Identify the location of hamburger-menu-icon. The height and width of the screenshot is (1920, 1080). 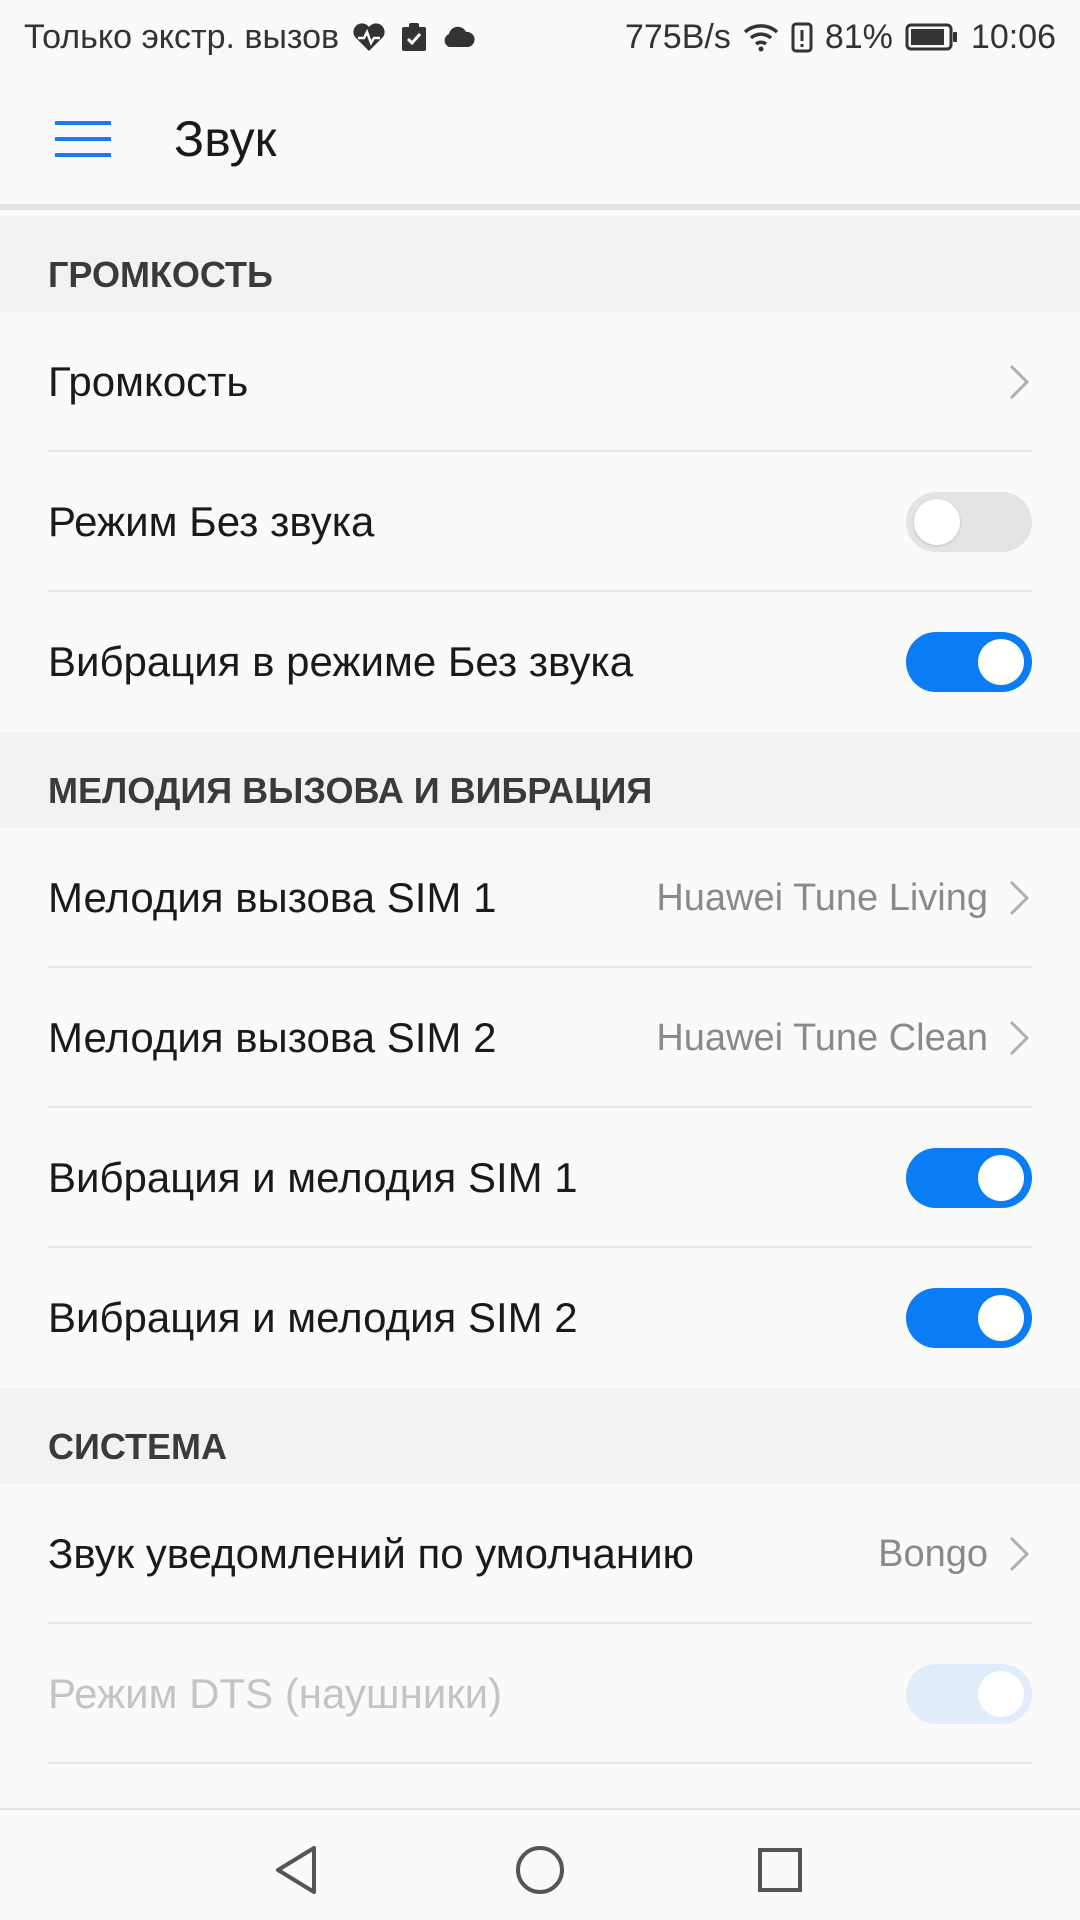
(83, 139).